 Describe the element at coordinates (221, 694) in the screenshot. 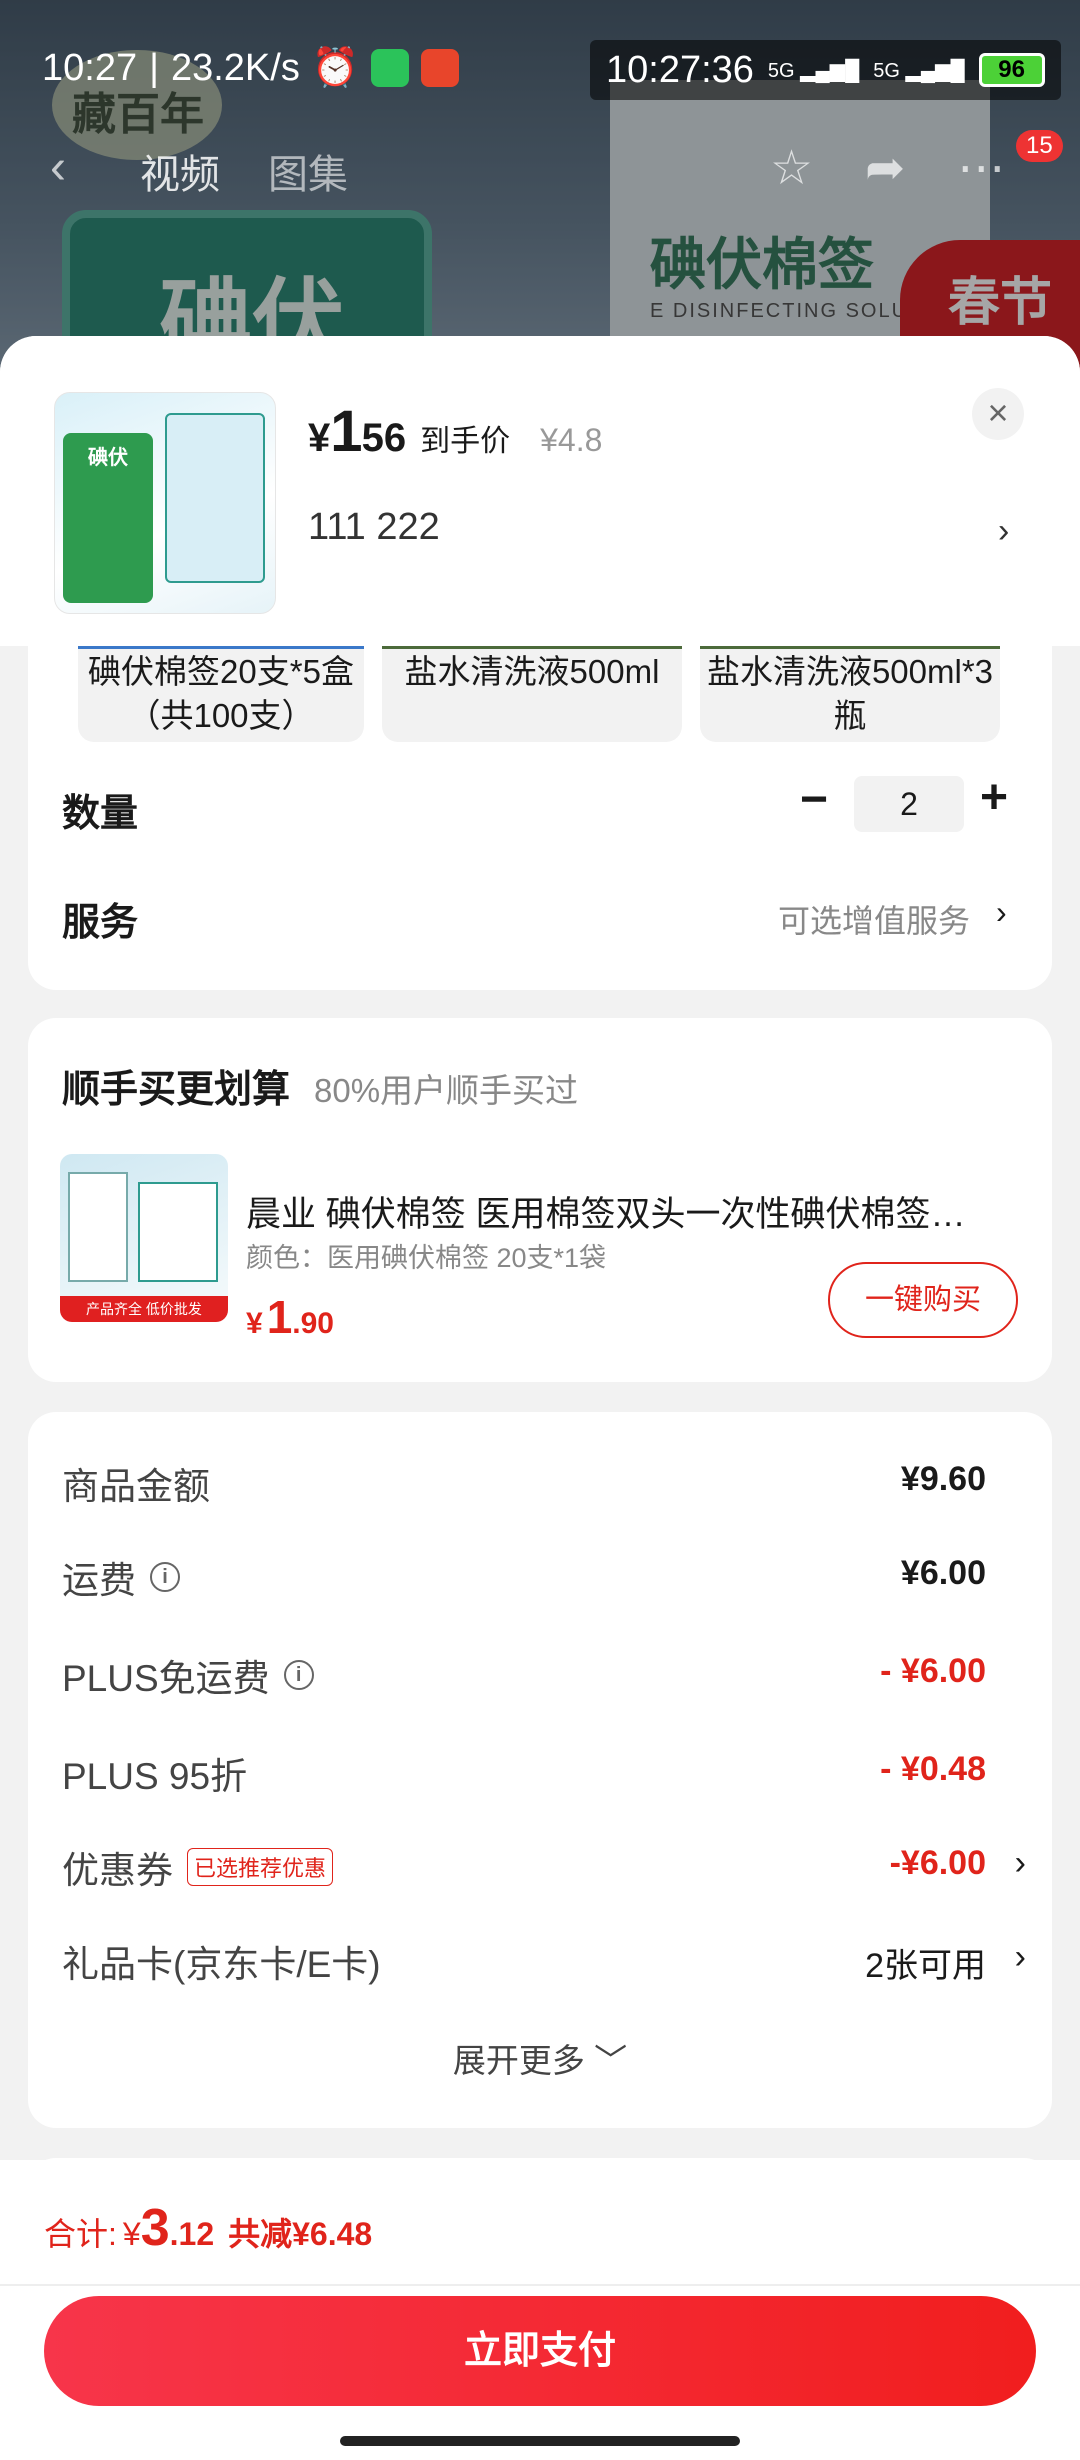

I see `option-chip: 碘伏棉签20支*5盒（共100支）` at that location.